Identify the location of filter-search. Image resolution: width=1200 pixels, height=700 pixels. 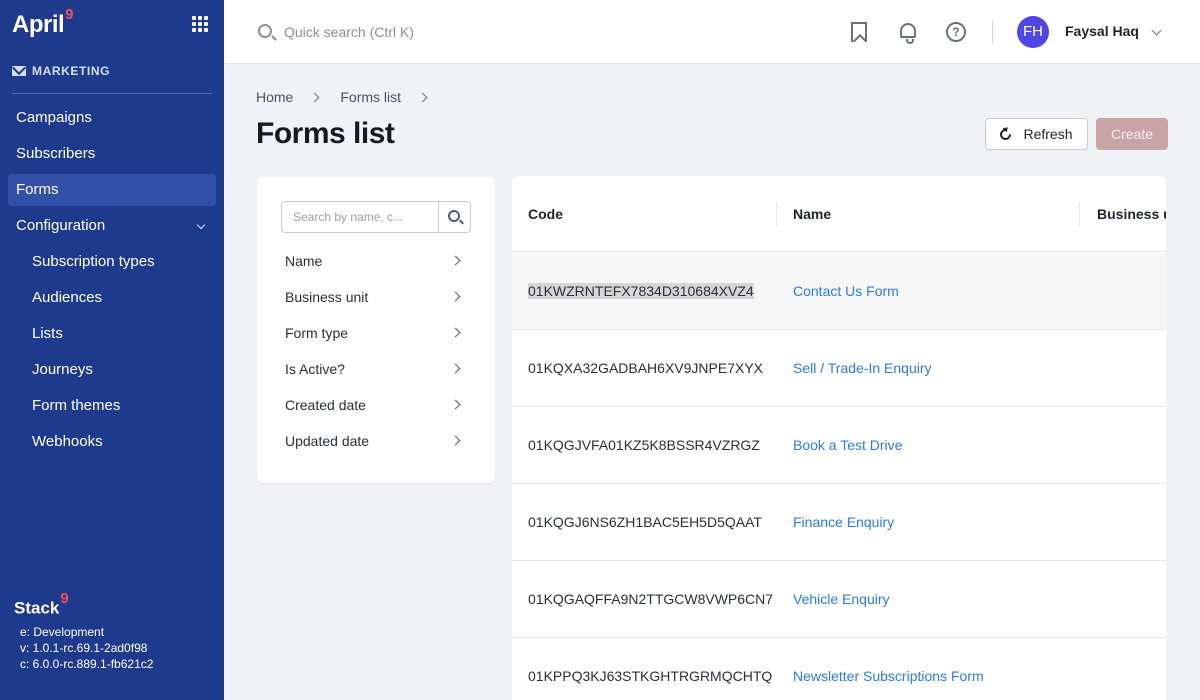
(376, 217).